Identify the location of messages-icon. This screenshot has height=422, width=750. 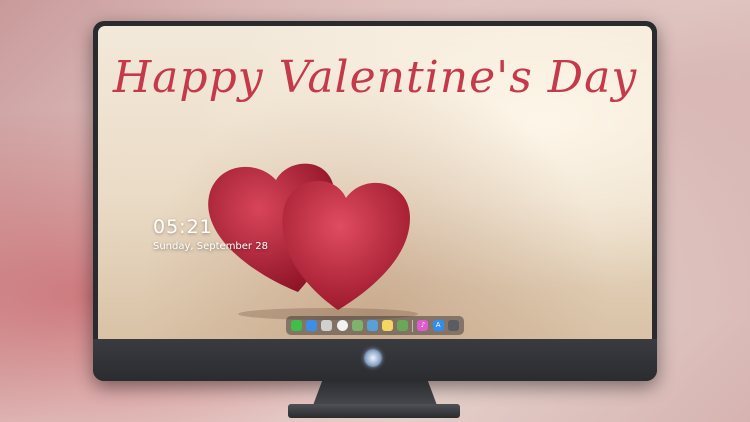
(297, 325).